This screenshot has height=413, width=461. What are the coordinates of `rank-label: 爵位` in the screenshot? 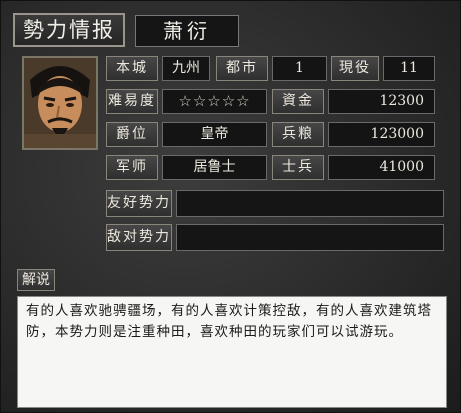 It's located at (132, 134).